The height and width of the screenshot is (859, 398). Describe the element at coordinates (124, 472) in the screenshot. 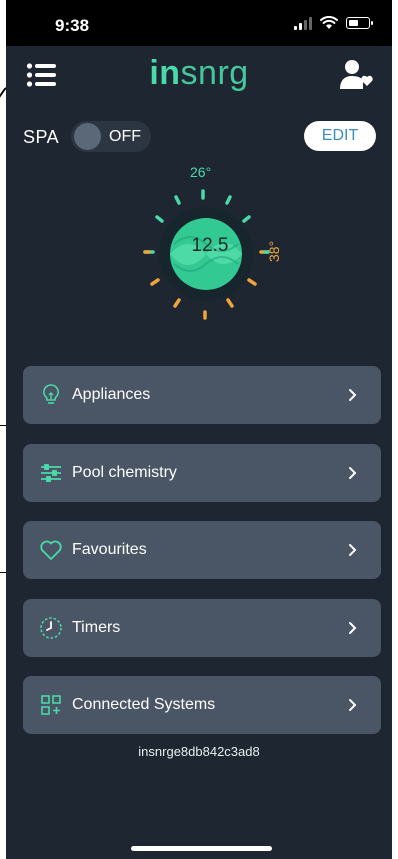

I see `menu-item-label: Pool chemistry` at that location.